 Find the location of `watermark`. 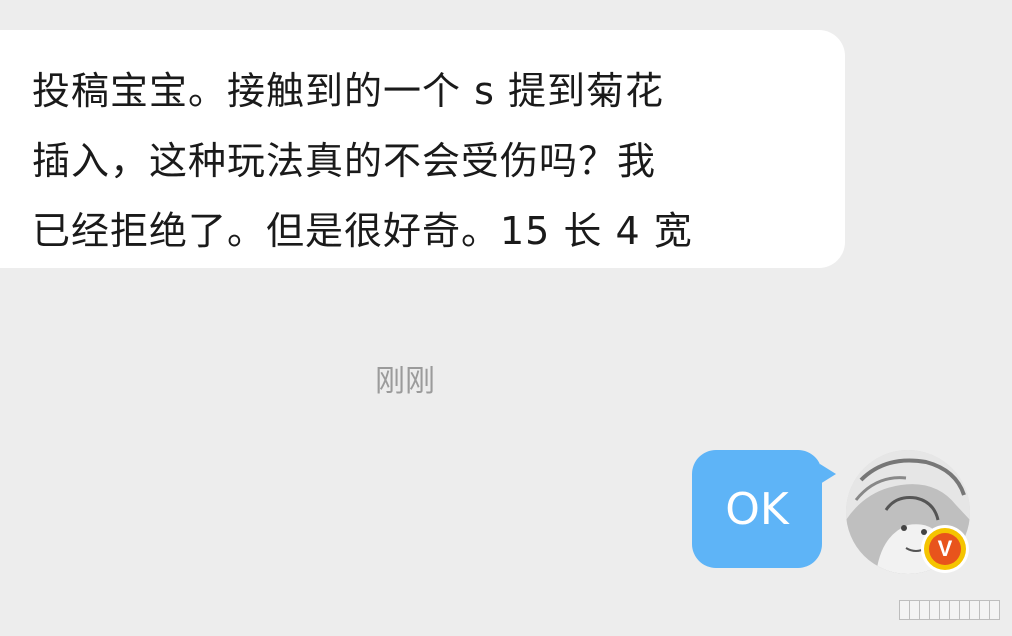

watermark is located at coordinates (949, 610).